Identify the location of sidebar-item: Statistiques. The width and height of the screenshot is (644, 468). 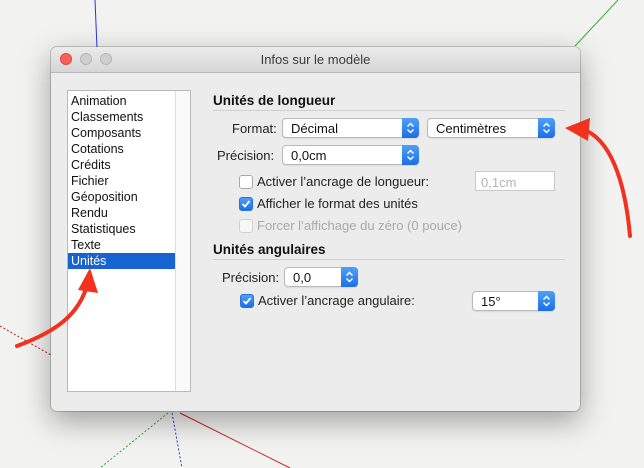
(122, 229).